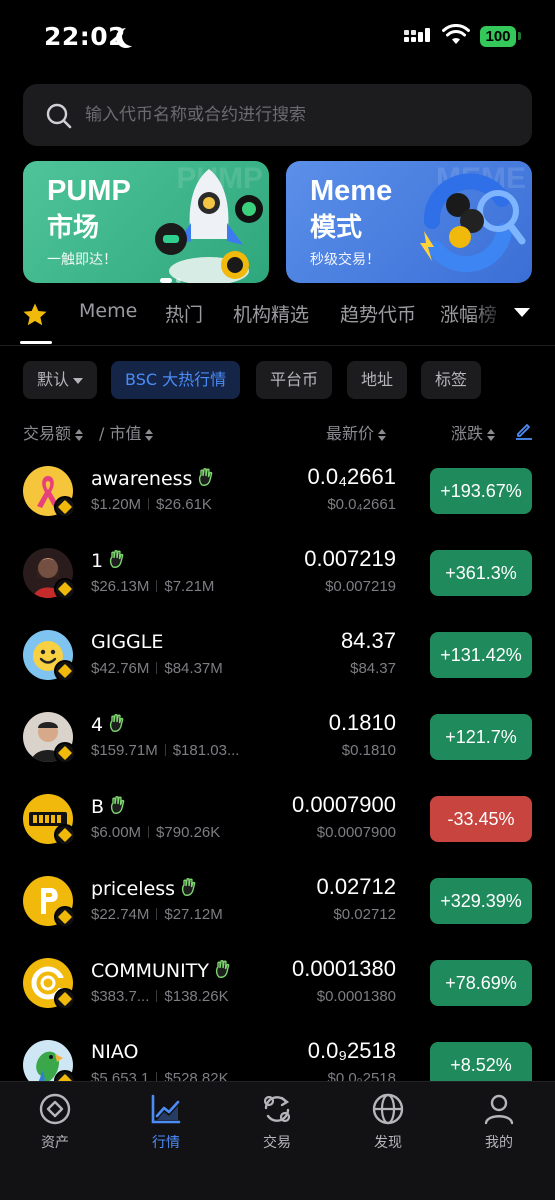  What do you see at coordinates (176, 380) in the screenshot?
I see `chip-bsc-hot: BSC 大热行情` at bounding box center [176, 380].